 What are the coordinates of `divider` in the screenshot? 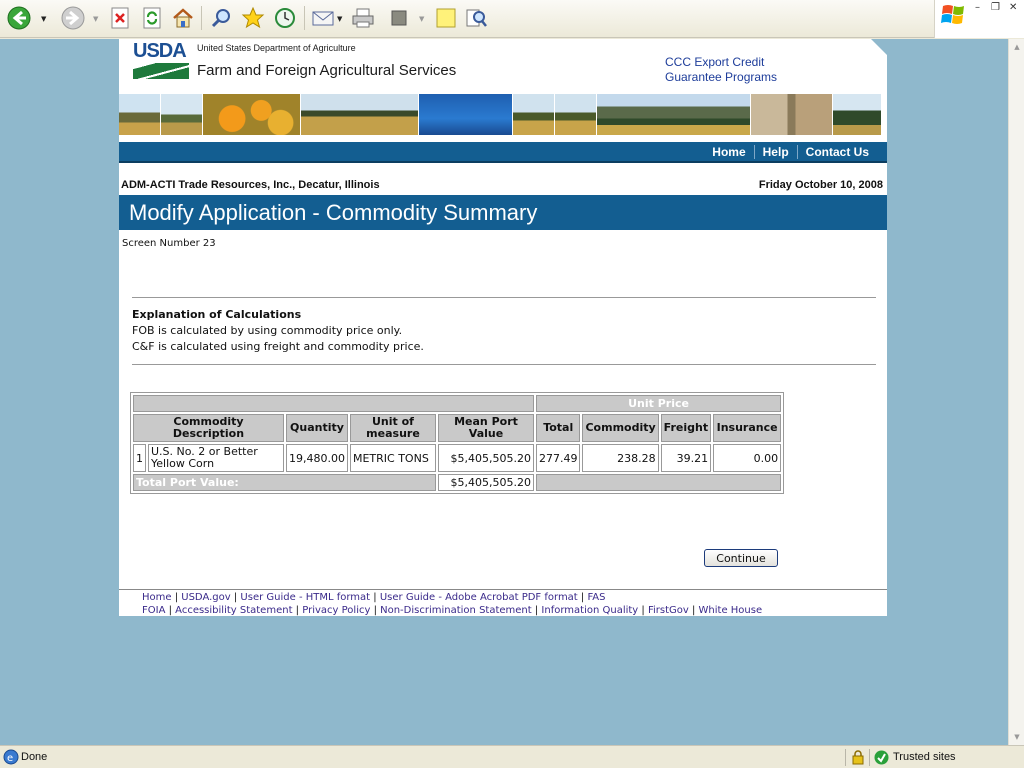 It's located at (504, 364).